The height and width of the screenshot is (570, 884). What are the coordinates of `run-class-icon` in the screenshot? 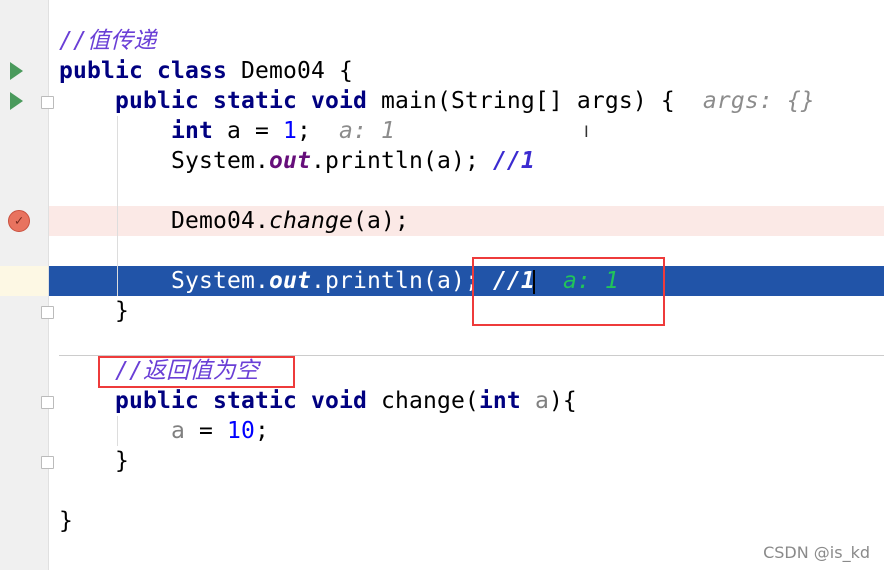 It's located at (16, 71).